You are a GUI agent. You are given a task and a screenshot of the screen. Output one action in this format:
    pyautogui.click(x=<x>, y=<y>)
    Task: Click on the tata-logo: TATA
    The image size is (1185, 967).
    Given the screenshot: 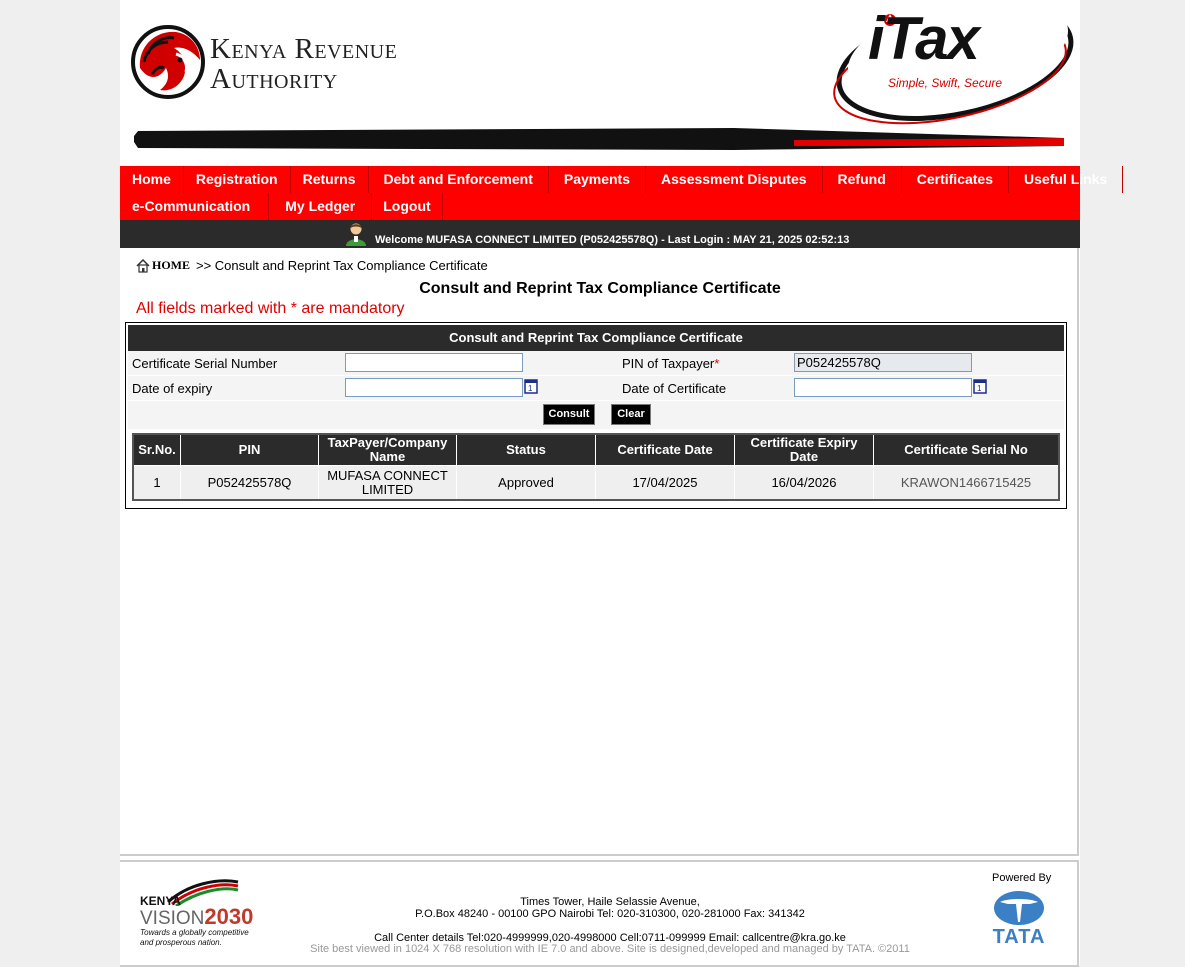 What is the action you would take?
    pyautogui.click(x=1019, y=918)
    